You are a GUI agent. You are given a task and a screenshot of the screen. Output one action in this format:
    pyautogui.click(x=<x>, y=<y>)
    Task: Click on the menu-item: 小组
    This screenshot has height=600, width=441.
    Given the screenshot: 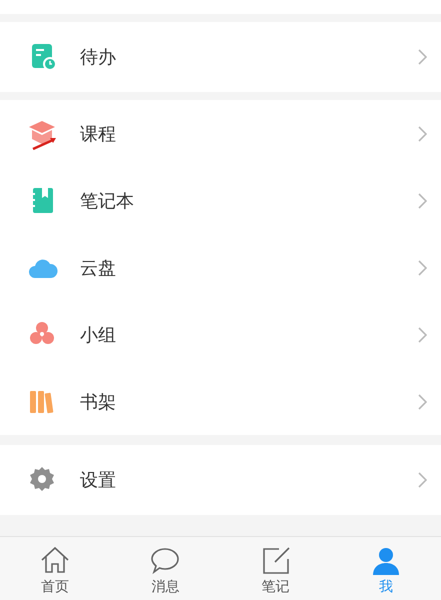 What is the action you would take?
    pyautogui.click(x=220, y=334)
    